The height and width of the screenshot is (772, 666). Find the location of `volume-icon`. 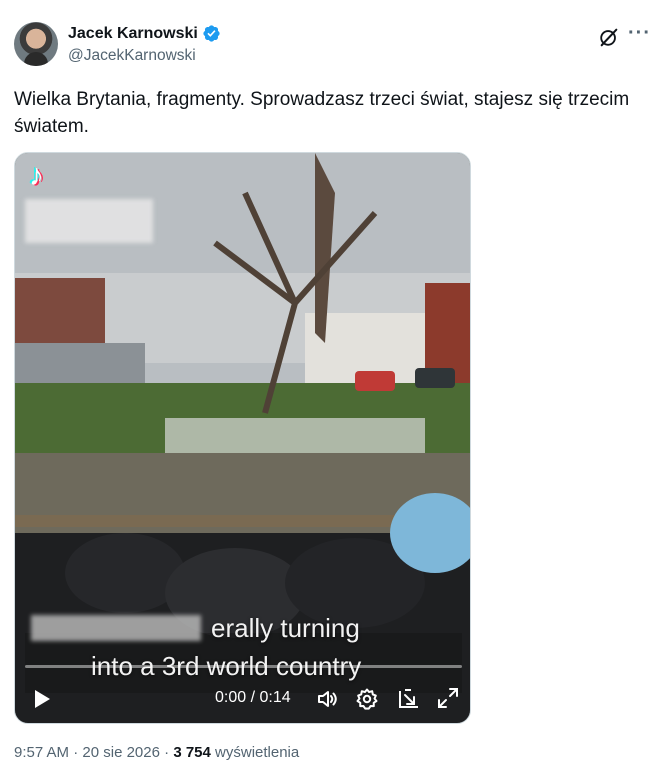

volume-icon is located at coordinates (327, 699).